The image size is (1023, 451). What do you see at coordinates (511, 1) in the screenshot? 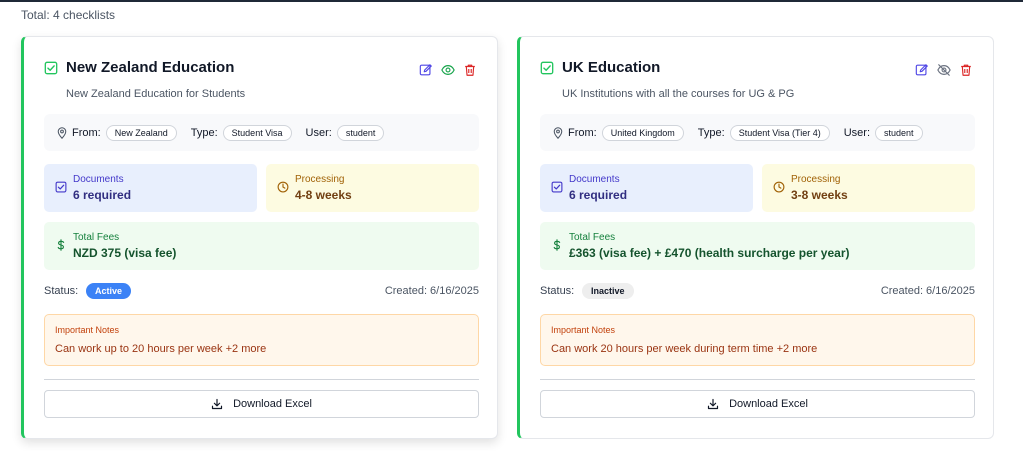
I see `top-border` at bounding box center [511, 1].